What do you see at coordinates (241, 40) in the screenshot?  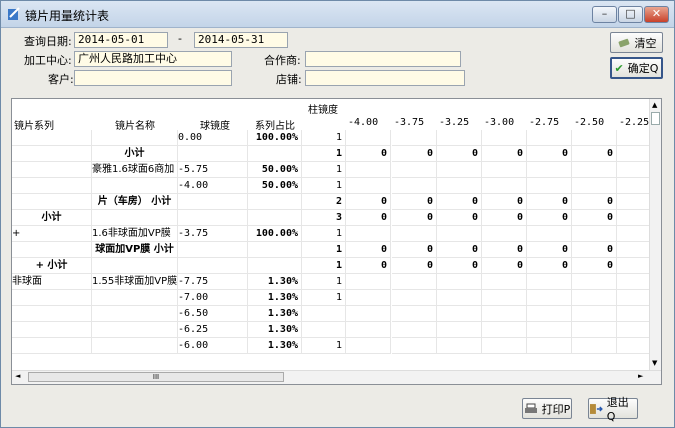 I see `date-to-field: 2014-05-31` at bounding box center [241, 40].